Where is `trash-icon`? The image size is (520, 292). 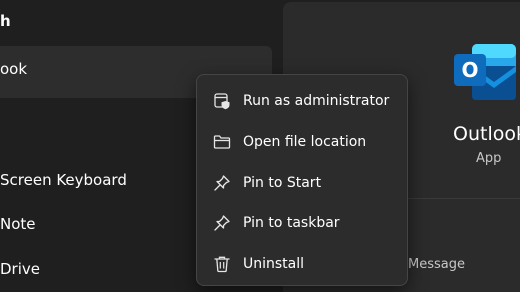
trash-icon is located at coordinates (222, 264).